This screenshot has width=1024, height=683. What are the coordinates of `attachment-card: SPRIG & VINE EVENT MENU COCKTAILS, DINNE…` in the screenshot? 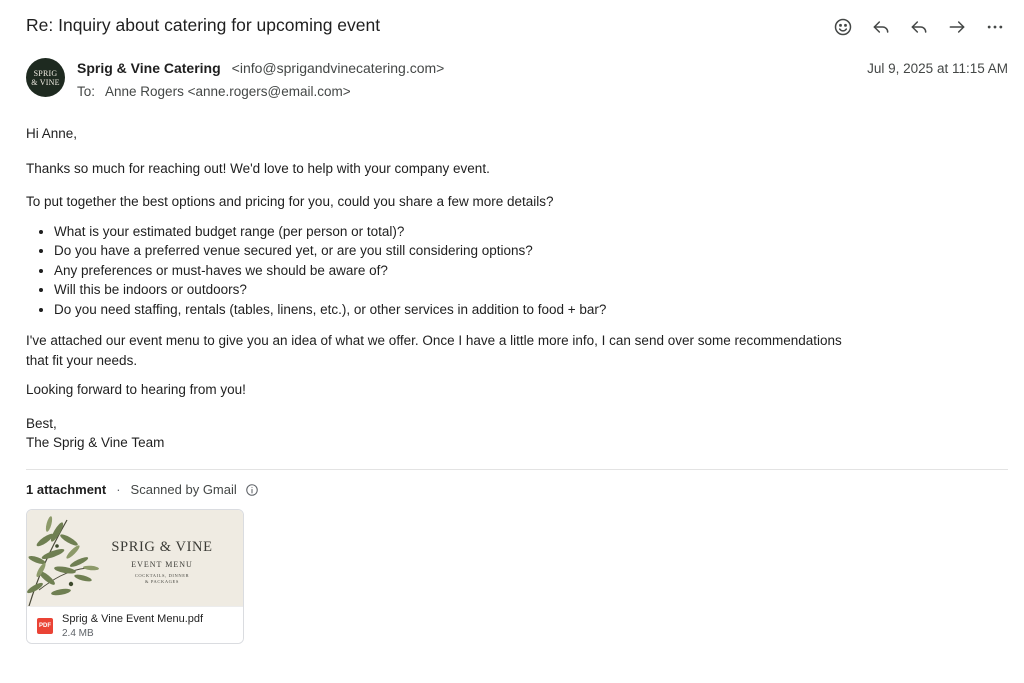 It's located at (135, 576).